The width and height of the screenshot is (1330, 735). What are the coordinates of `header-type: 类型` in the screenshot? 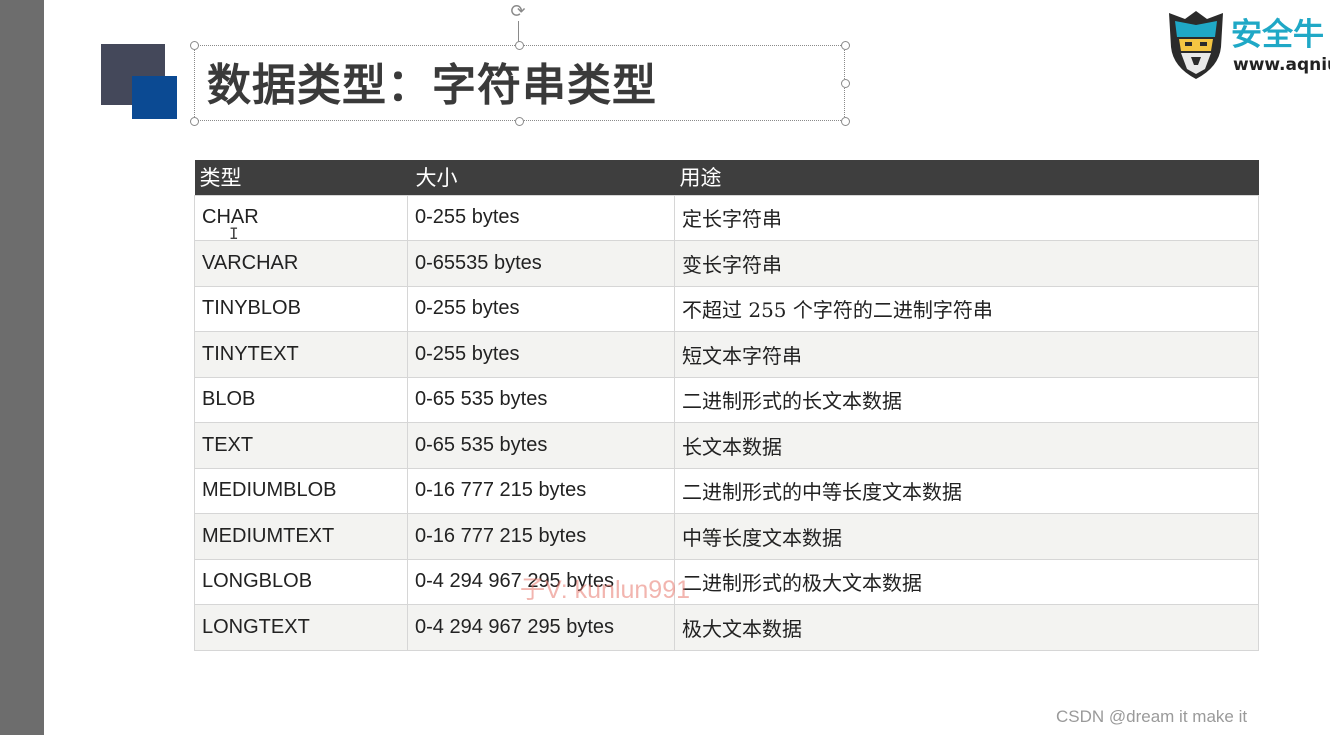 It's located at (301, 177).